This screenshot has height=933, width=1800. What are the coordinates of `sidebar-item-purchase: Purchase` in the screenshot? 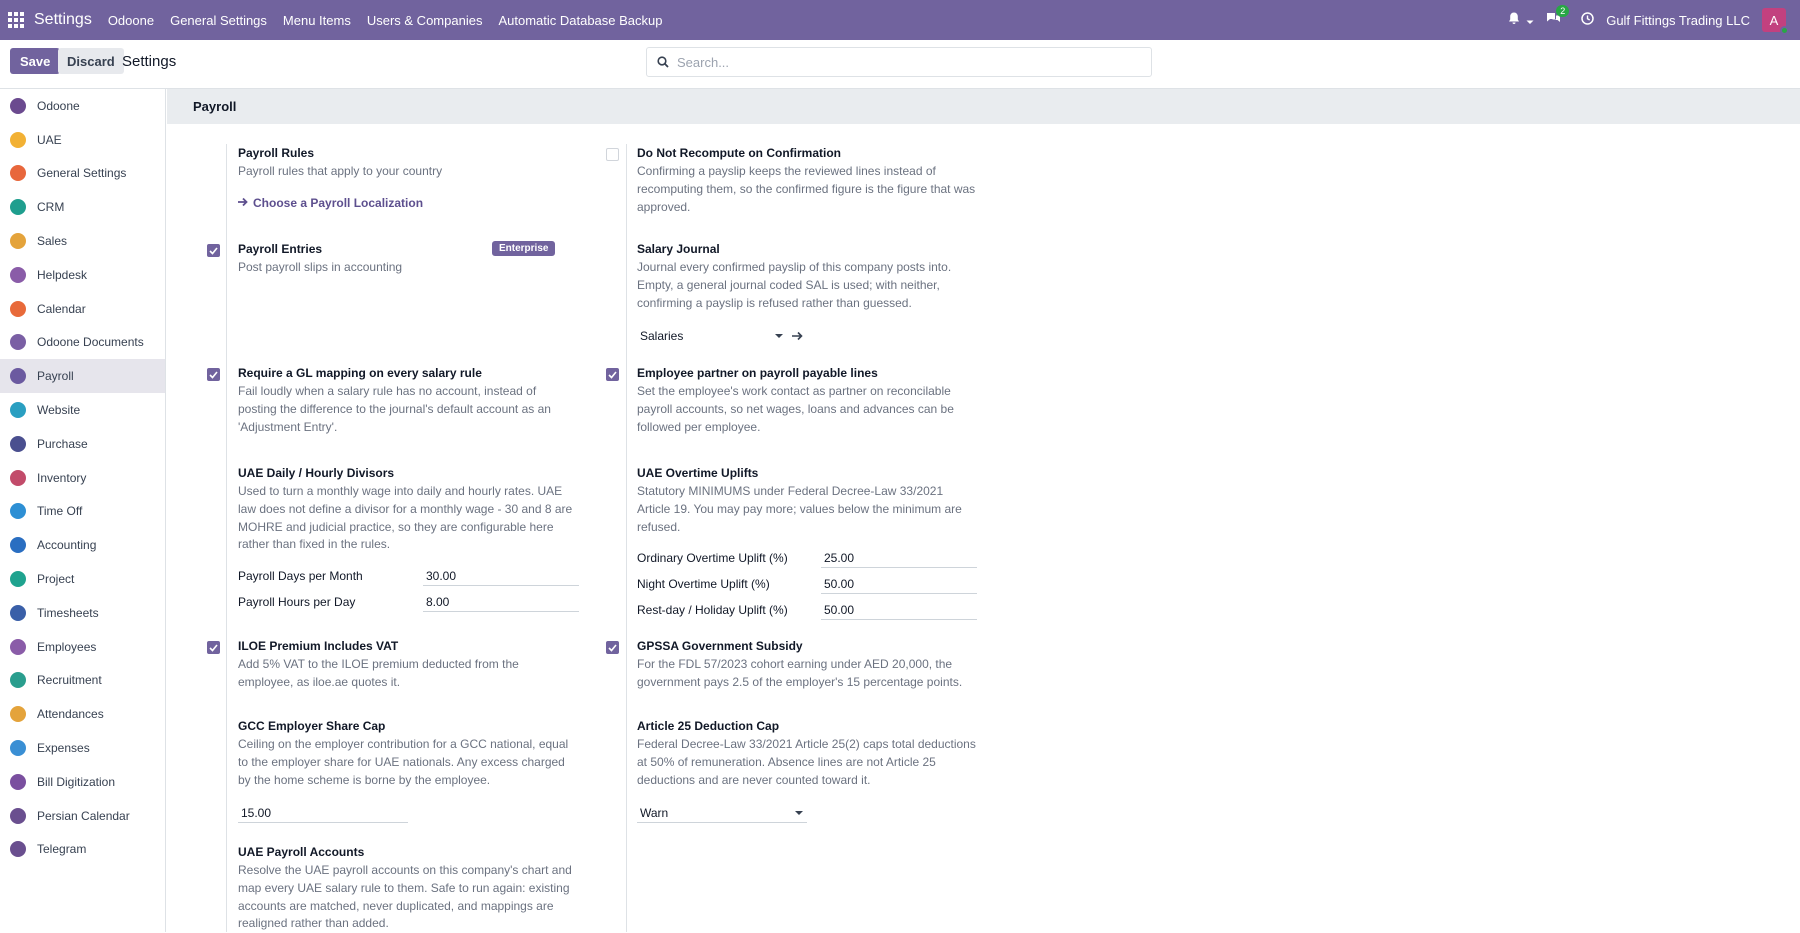 It's located at (82, 444).